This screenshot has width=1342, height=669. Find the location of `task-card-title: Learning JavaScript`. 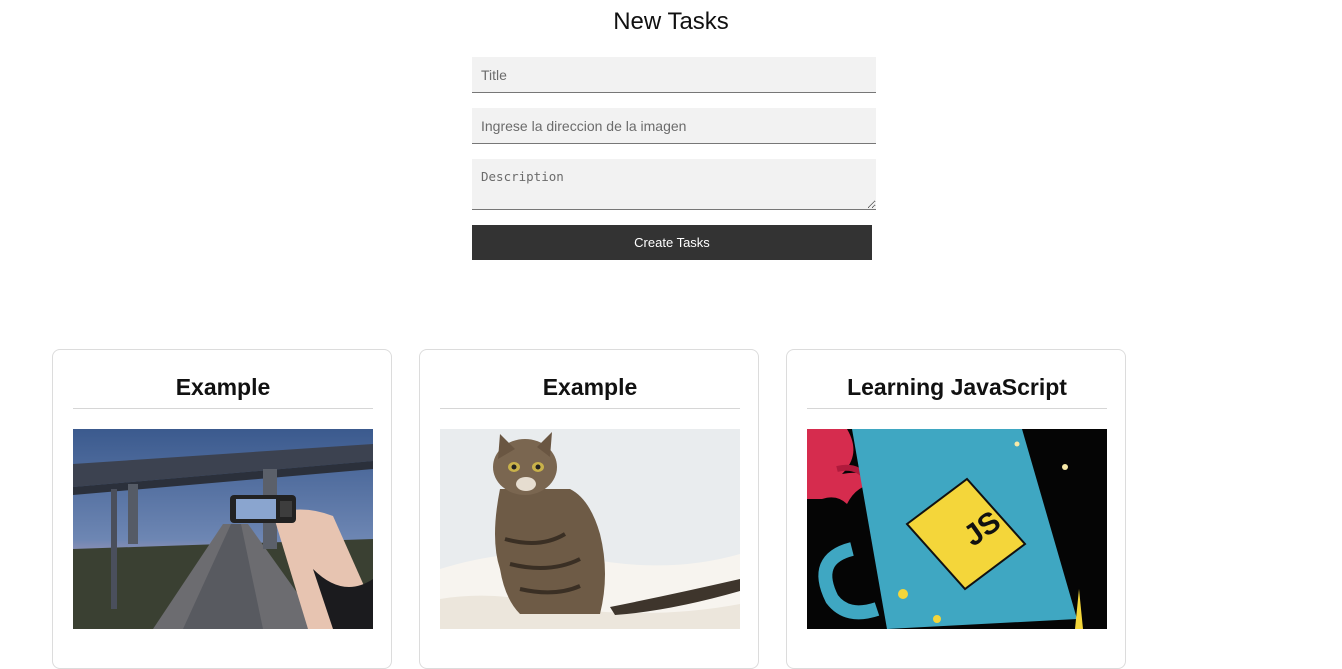

task-card-title: Learning JavaScript is located at coordinates (957, 387).